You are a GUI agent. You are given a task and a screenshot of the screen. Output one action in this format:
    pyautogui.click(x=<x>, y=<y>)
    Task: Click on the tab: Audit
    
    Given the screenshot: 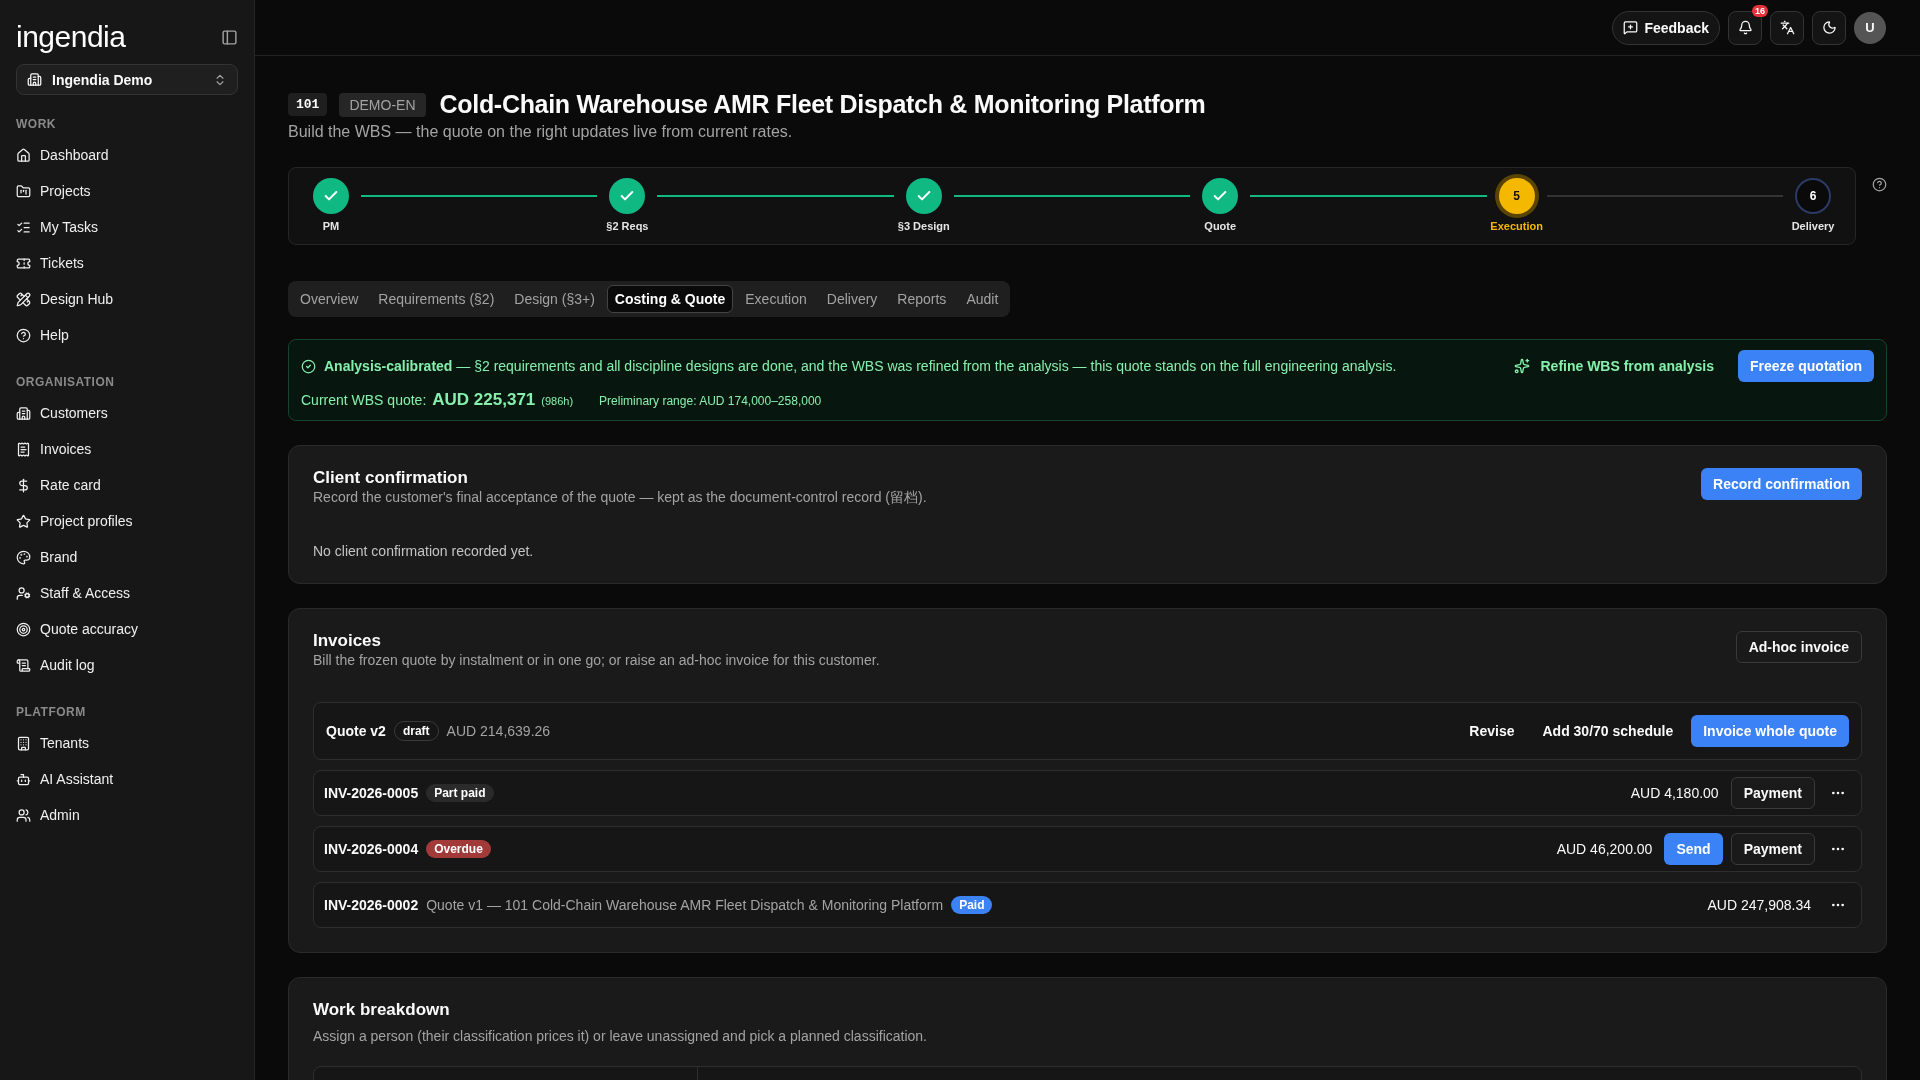 What is the action you would take?
    pyautogui.click(x=982, y=299)
    